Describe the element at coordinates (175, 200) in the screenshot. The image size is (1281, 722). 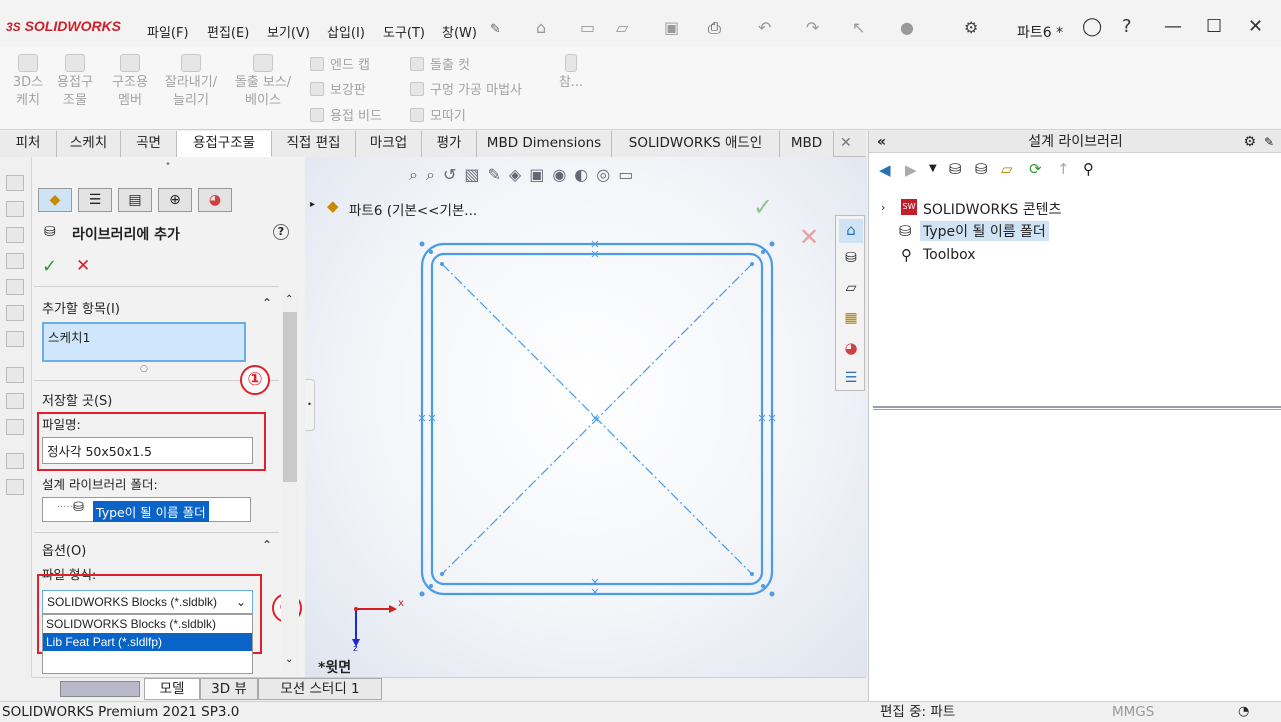
I see `dimxpert-tab: ⊕` at that location.